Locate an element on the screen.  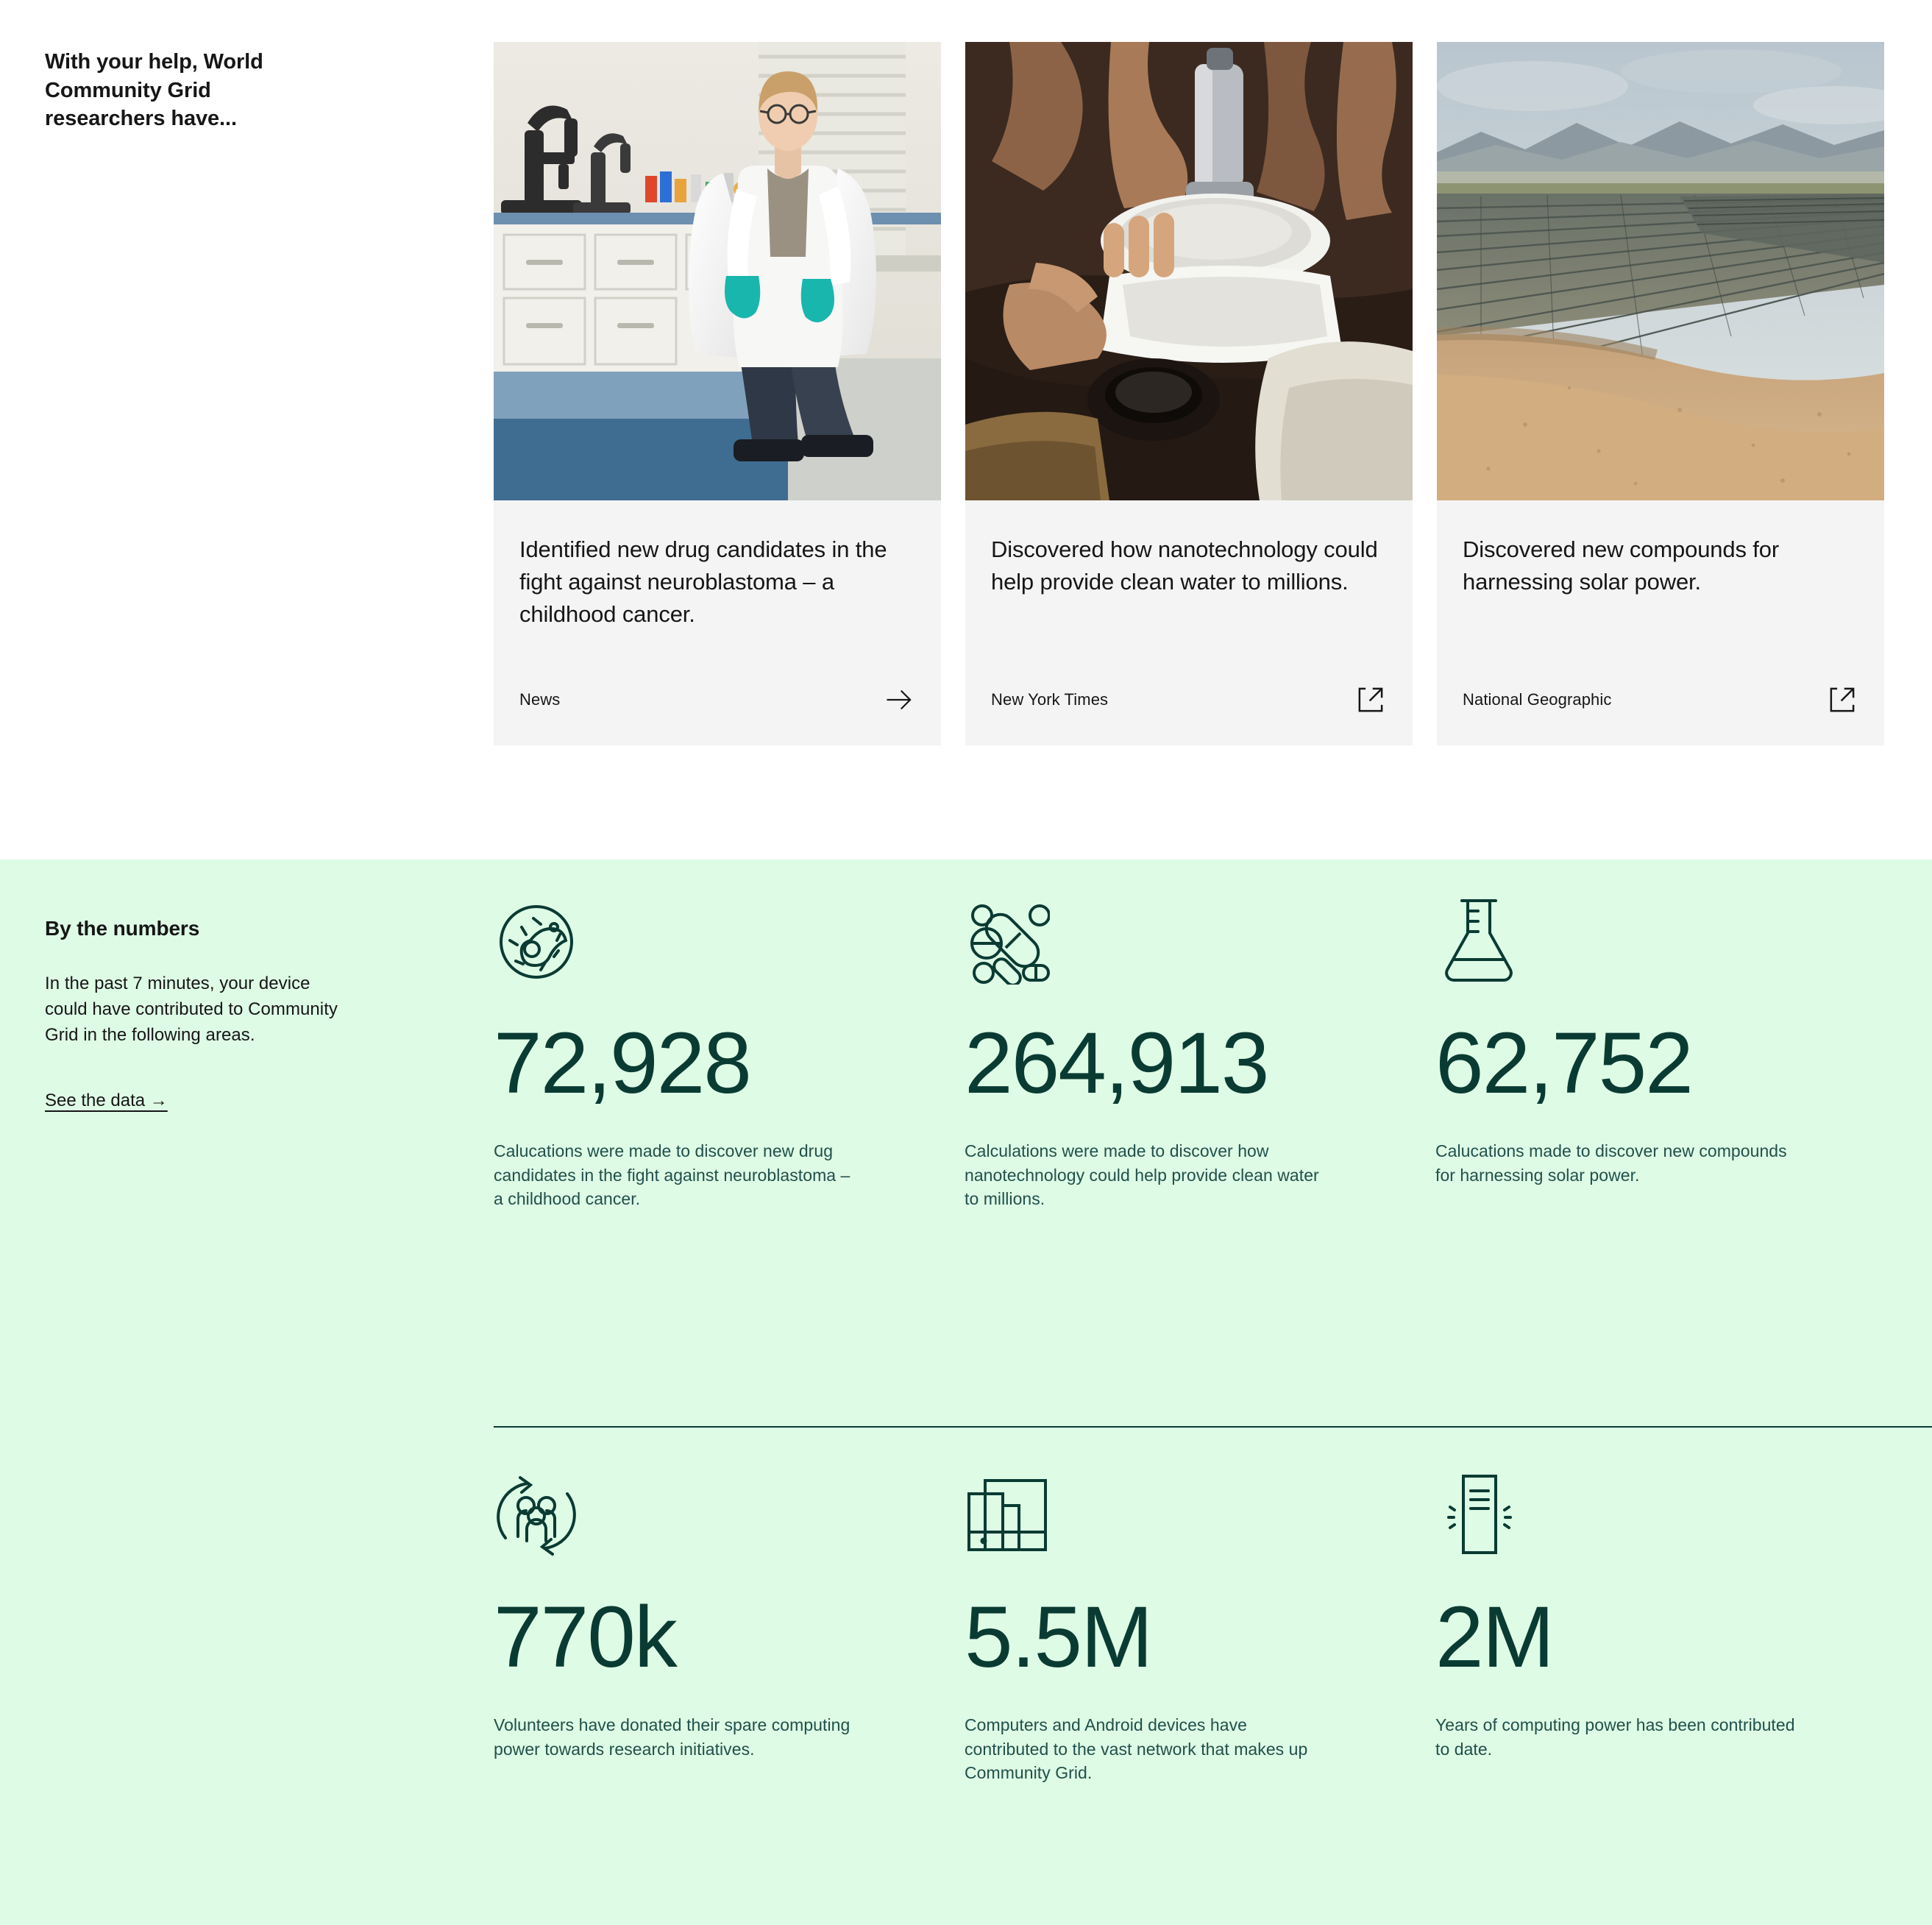
erlenmeyer-flask-icon is located at coordinates (1648, 933).